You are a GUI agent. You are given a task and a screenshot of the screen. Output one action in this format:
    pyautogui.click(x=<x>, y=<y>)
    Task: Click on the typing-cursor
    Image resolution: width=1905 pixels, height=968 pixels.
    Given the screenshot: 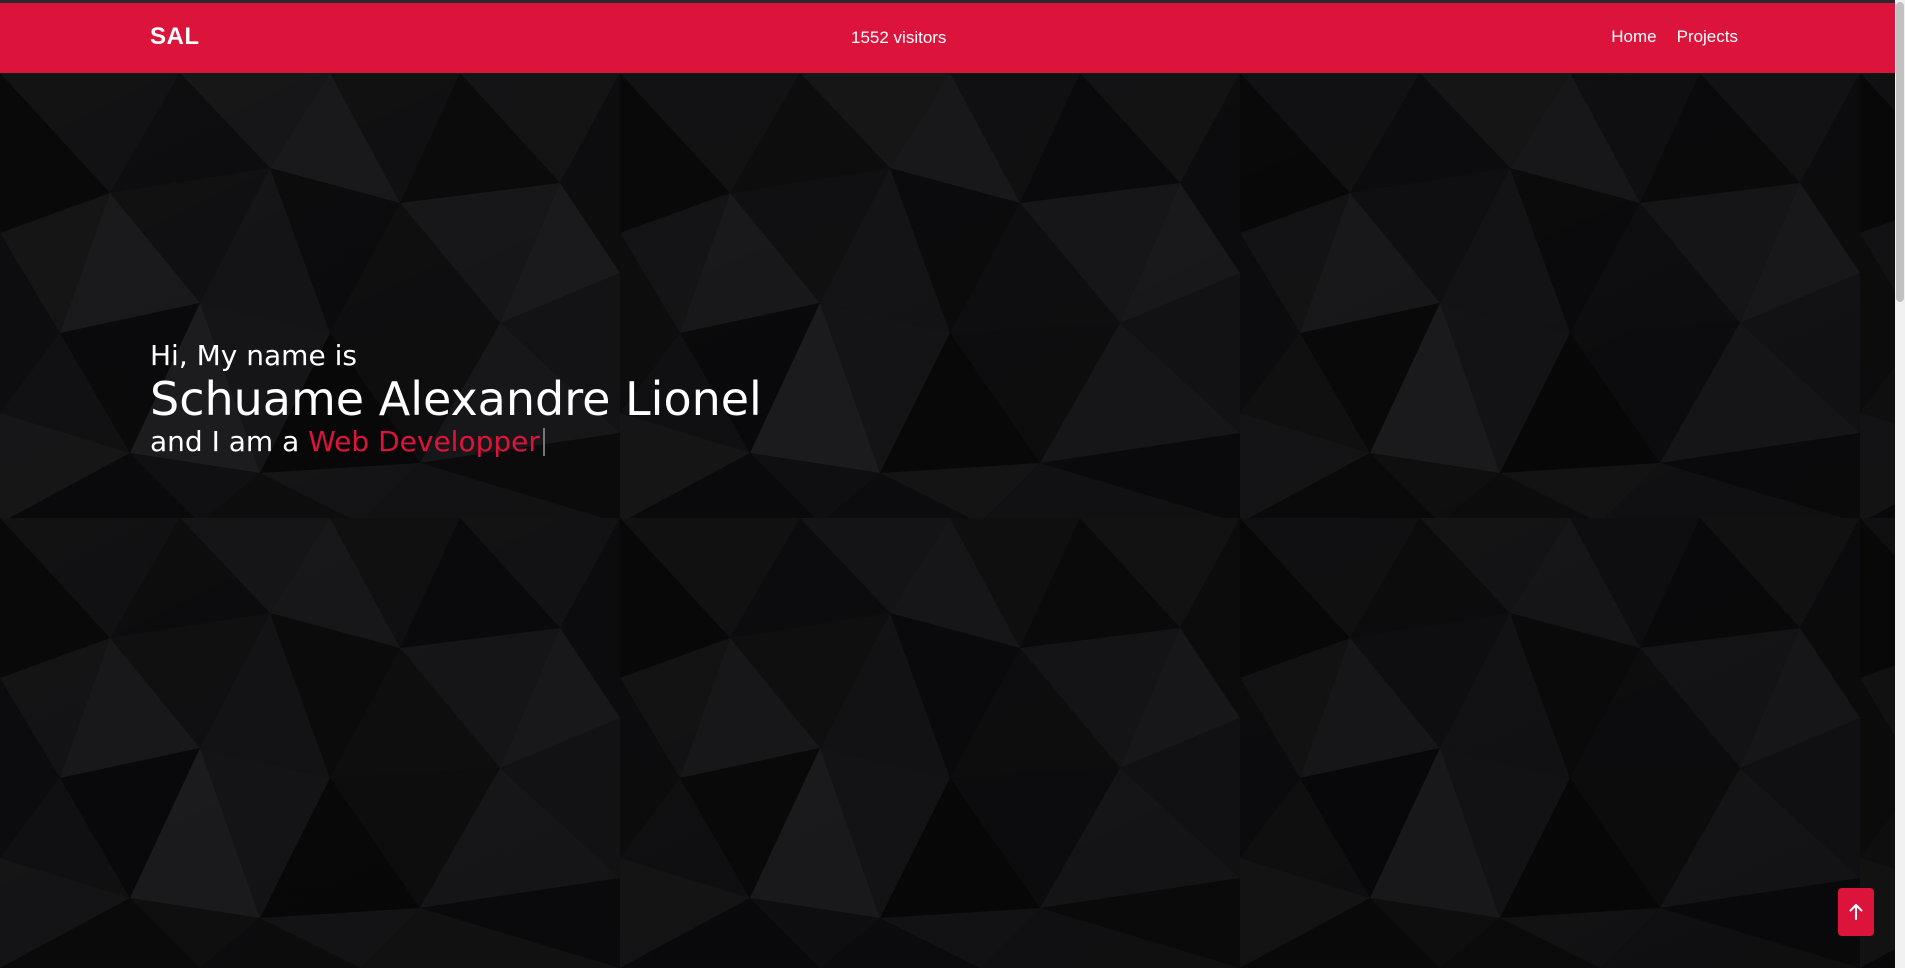 What is the action you would take?
    pyautogui.click(x=543, y=442)
    